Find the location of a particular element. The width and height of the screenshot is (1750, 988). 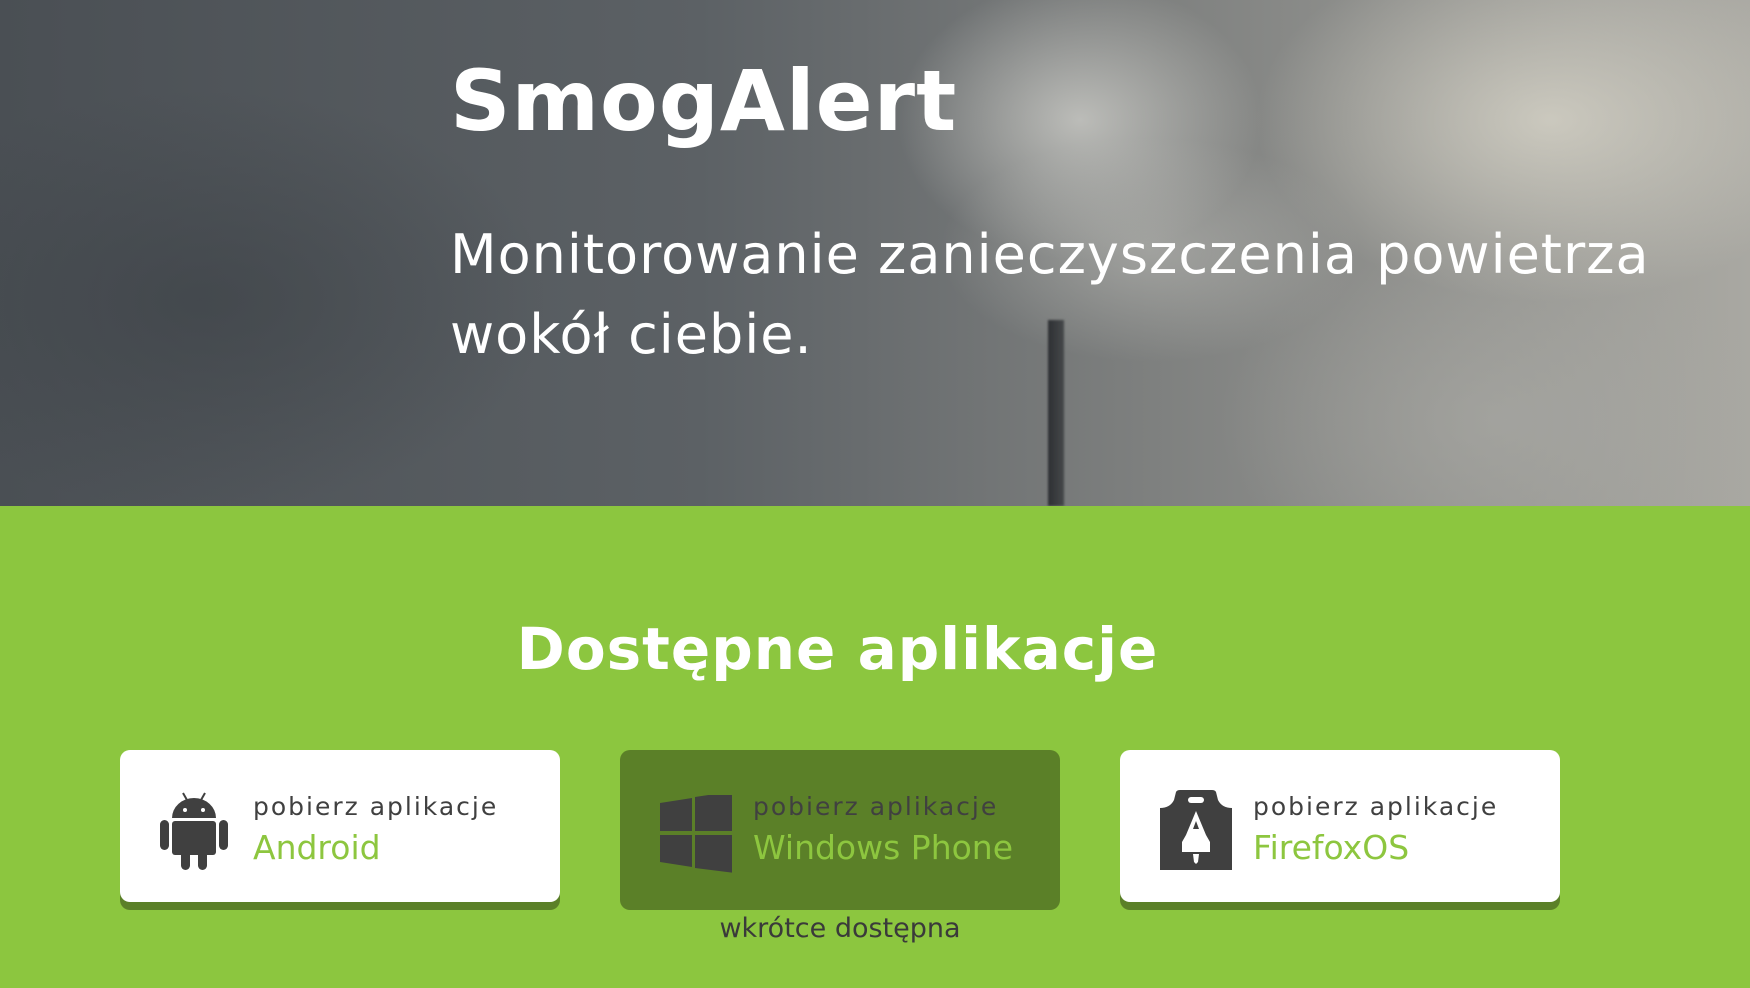

windows-phone-download-button: pobierz aplikacje Windows Phone is located at coordinates (840, 830).